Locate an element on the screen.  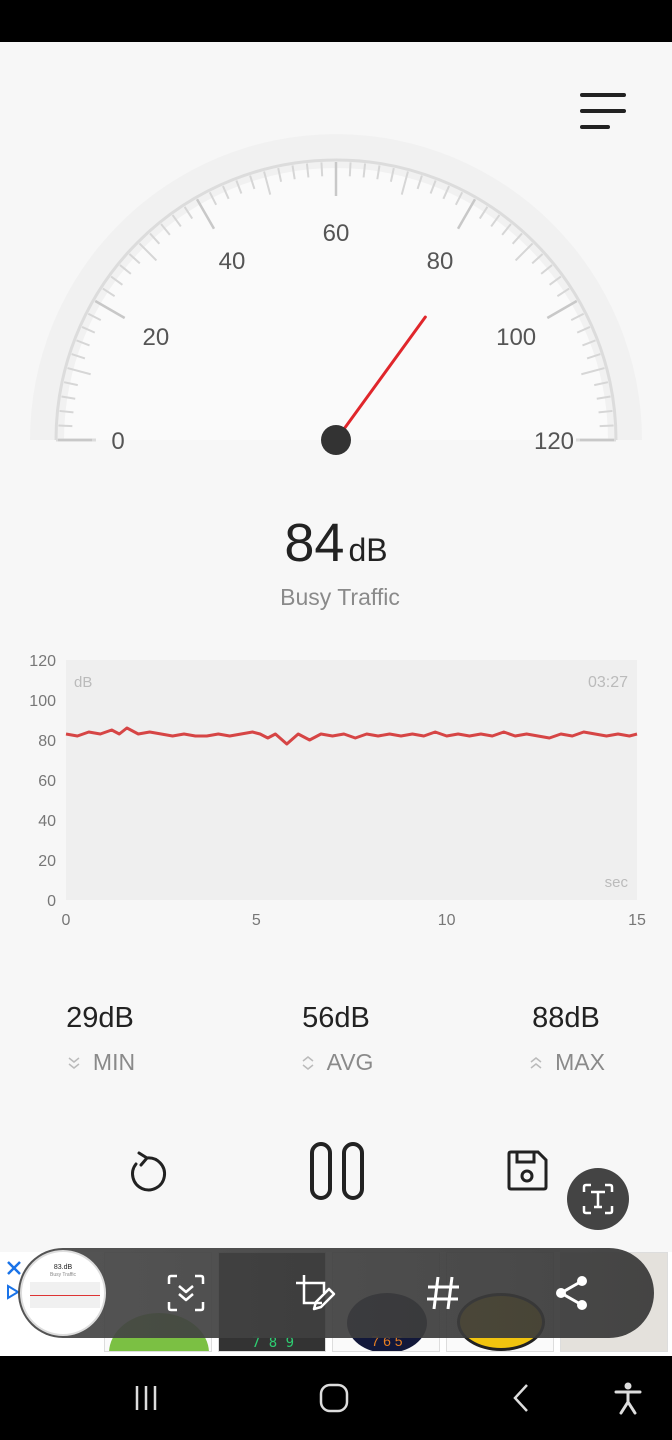
reading-unit: dB is located at coordinates (368, 550).